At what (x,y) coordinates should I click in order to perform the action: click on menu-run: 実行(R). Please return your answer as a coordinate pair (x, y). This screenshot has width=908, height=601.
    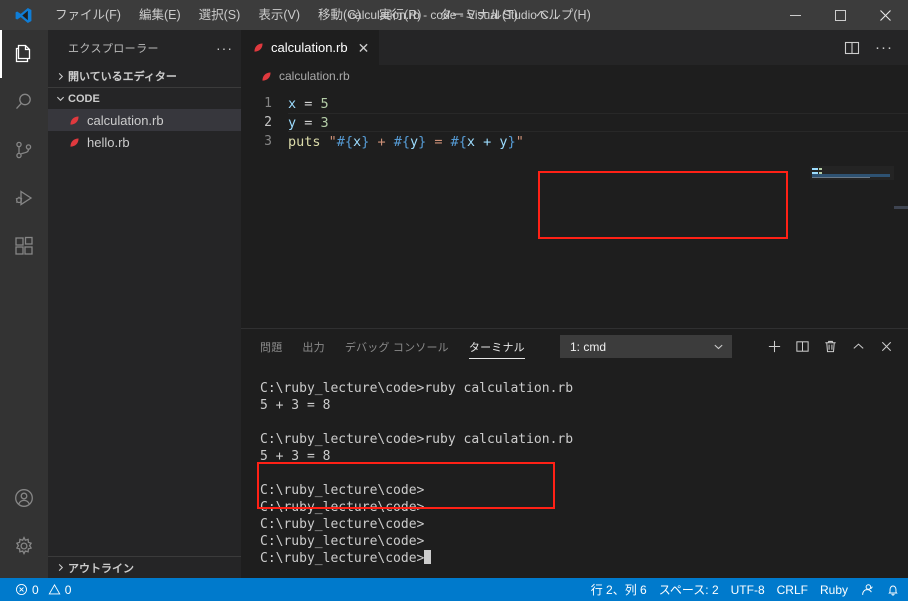
    Looking at the image, I should click on (400, 15).